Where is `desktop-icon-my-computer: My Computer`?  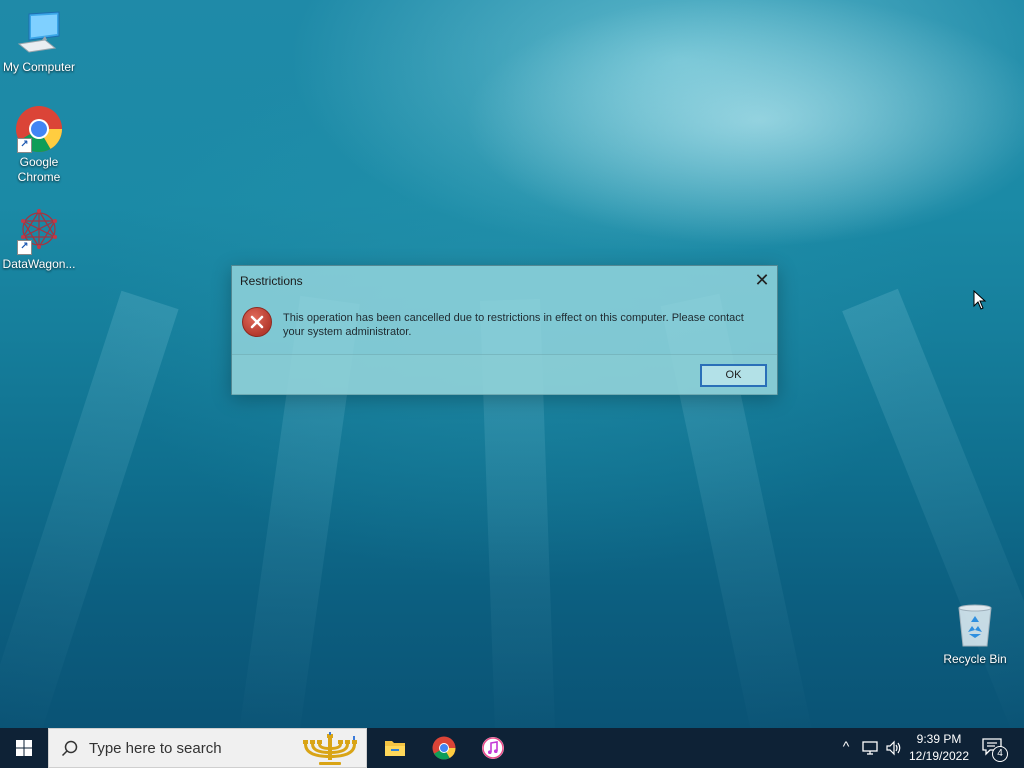 desktop-icon-my-computer: My Computer is located at coordinates (39, 42).